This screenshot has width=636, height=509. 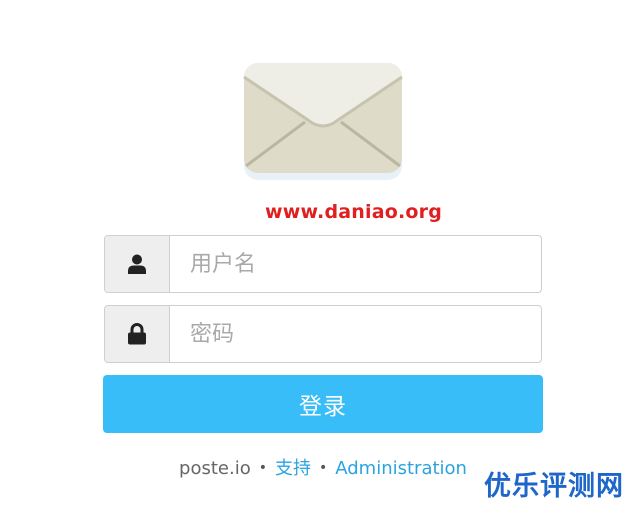 What do you see at coordinates (354, 212) in the screenshot?
I see `watermark-url: www.daniao.org` at bounding box center [354, 212].